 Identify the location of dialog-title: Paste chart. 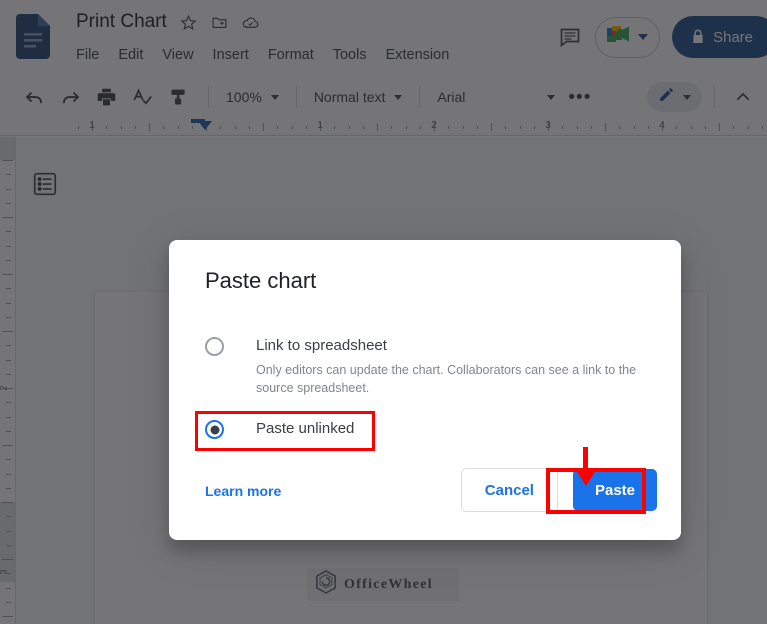
(261, 280).